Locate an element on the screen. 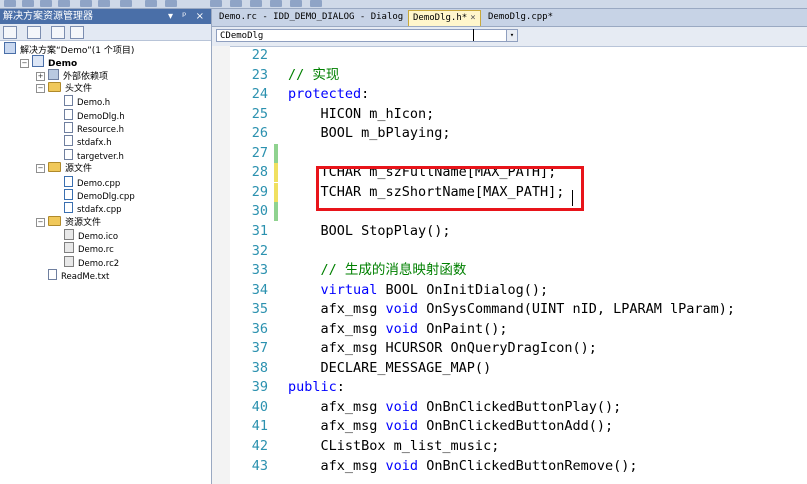 The width and height of the screenshot is (807, 484). resource-file-icon is located at coordinates (69, 261).